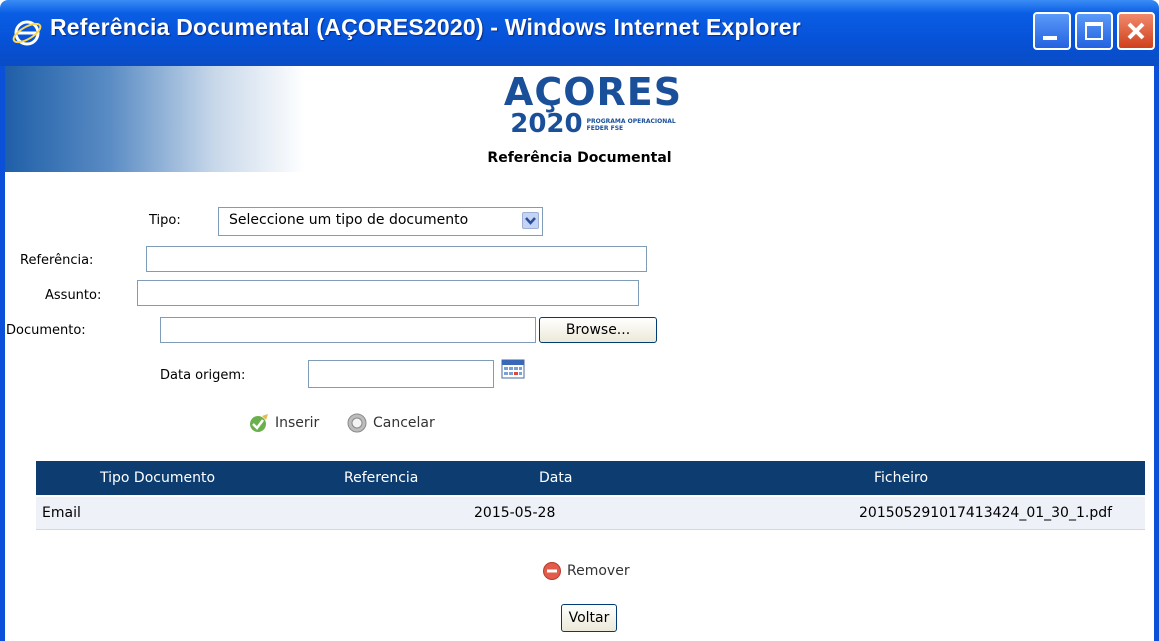 This screenshot has width=1159, height=641. What do you see at coordinates (357, 423) in the screenshot?
I see `cancel-circle-icon` at bounding box center [357, 423].